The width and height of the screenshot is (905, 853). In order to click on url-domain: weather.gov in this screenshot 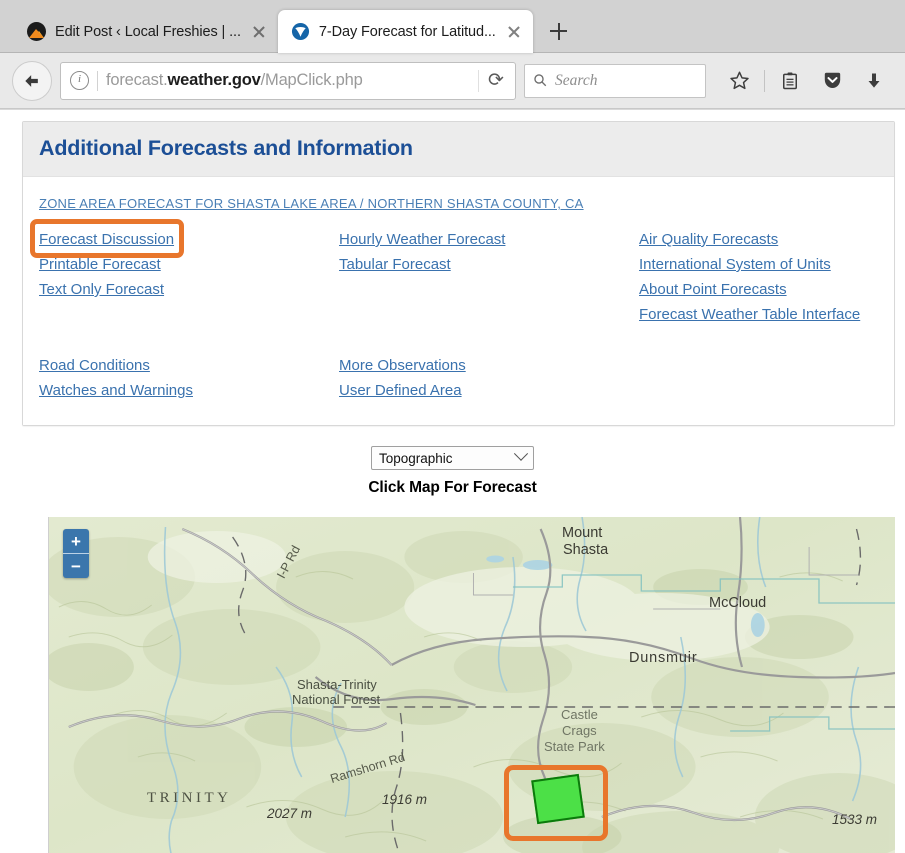, I will do `click(214, 80)`.